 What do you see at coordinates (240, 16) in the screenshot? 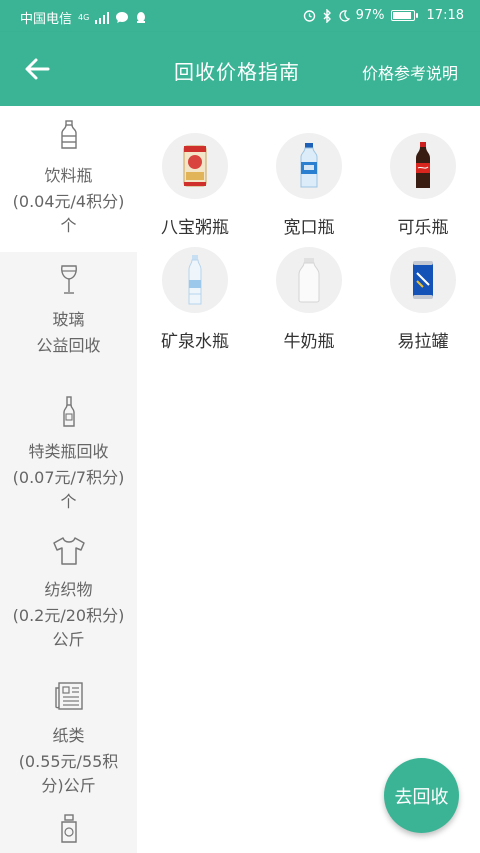
I see `status-bar: 中国电信 4G 97% 17:18` at bounding box center [240, 16].